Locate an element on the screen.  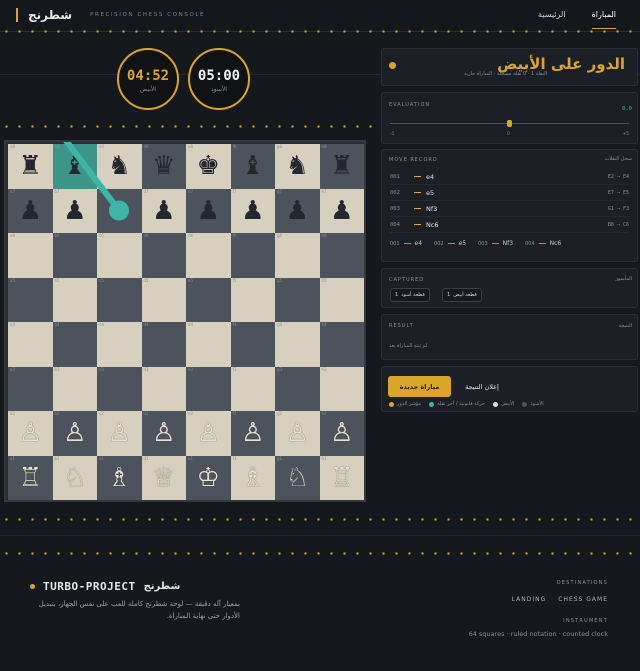
square-d1: d1 ♕ is located at coordinates (163, 477).